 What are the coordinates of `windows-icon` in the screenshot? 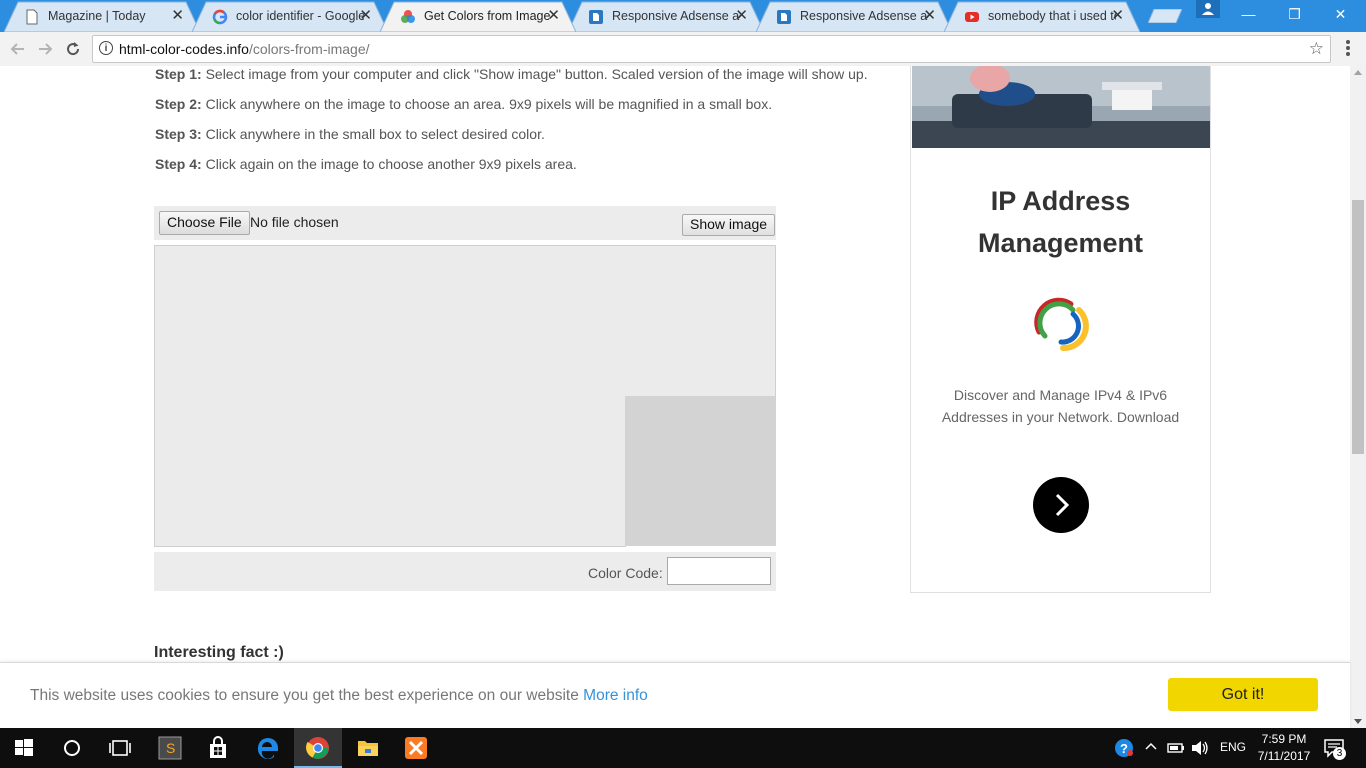 It's located at (24, 747).